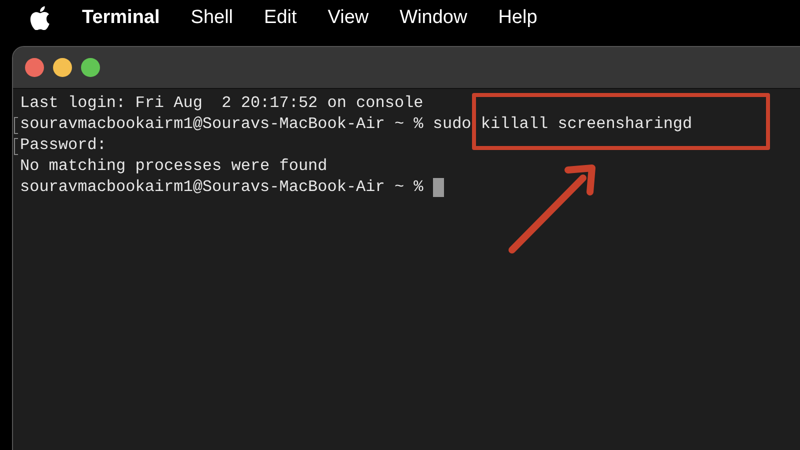  What do you see at coordinates (434, 18) in the screenshot?
I see `menu-item: Window` at bounding box center [434, 18].